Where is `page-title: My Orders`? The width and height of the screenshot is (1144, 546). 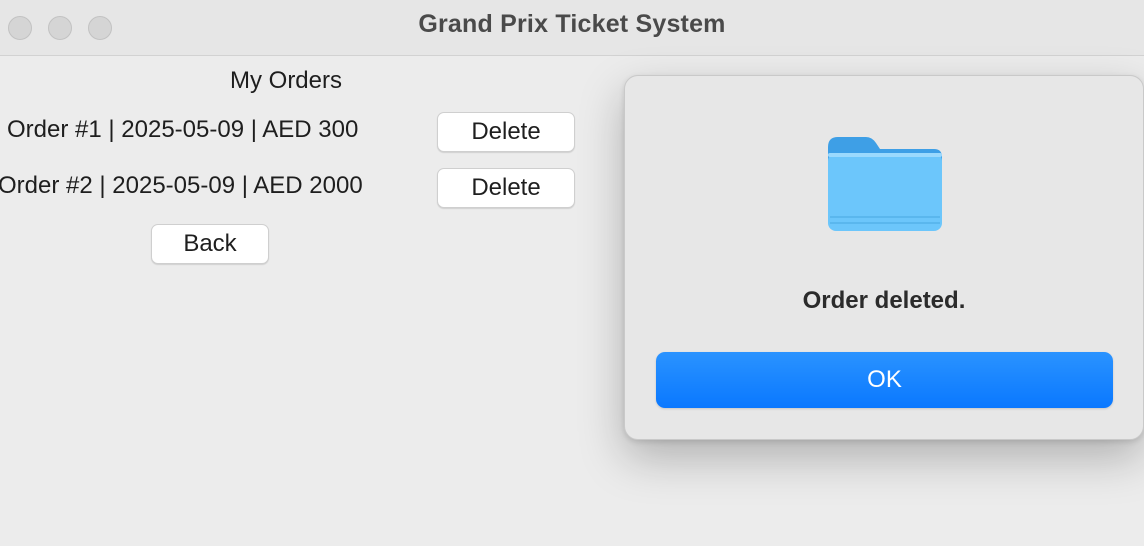
page-title: My Orders is located at coordinates (285, 80).